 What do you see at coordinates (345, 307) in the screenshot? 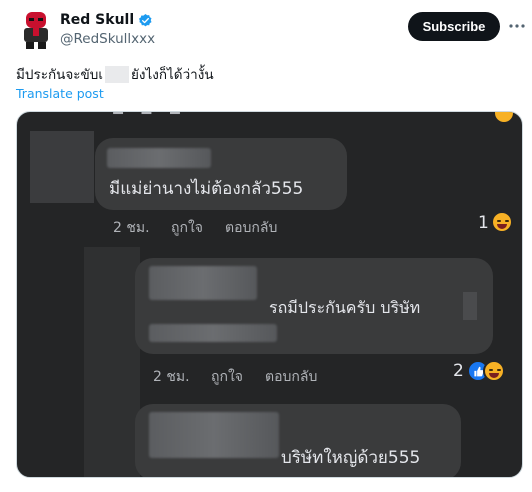
I see `comment2-text: รถมีประกันครับ บริษัท` at bounding box center [345, 307].